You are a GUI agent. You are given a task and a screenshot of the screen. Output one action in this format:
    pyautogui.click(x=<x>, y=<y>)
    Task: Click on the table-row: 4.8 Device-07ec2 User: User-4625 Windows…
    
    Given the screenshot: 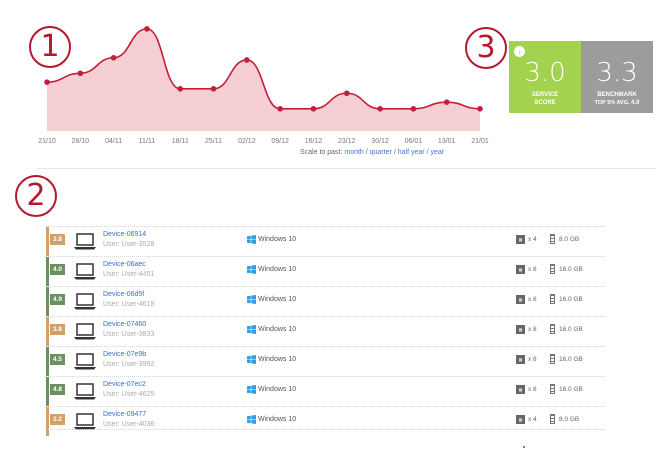 What is the action you would take?
    pyautogui.click(x=325, y=391)
    